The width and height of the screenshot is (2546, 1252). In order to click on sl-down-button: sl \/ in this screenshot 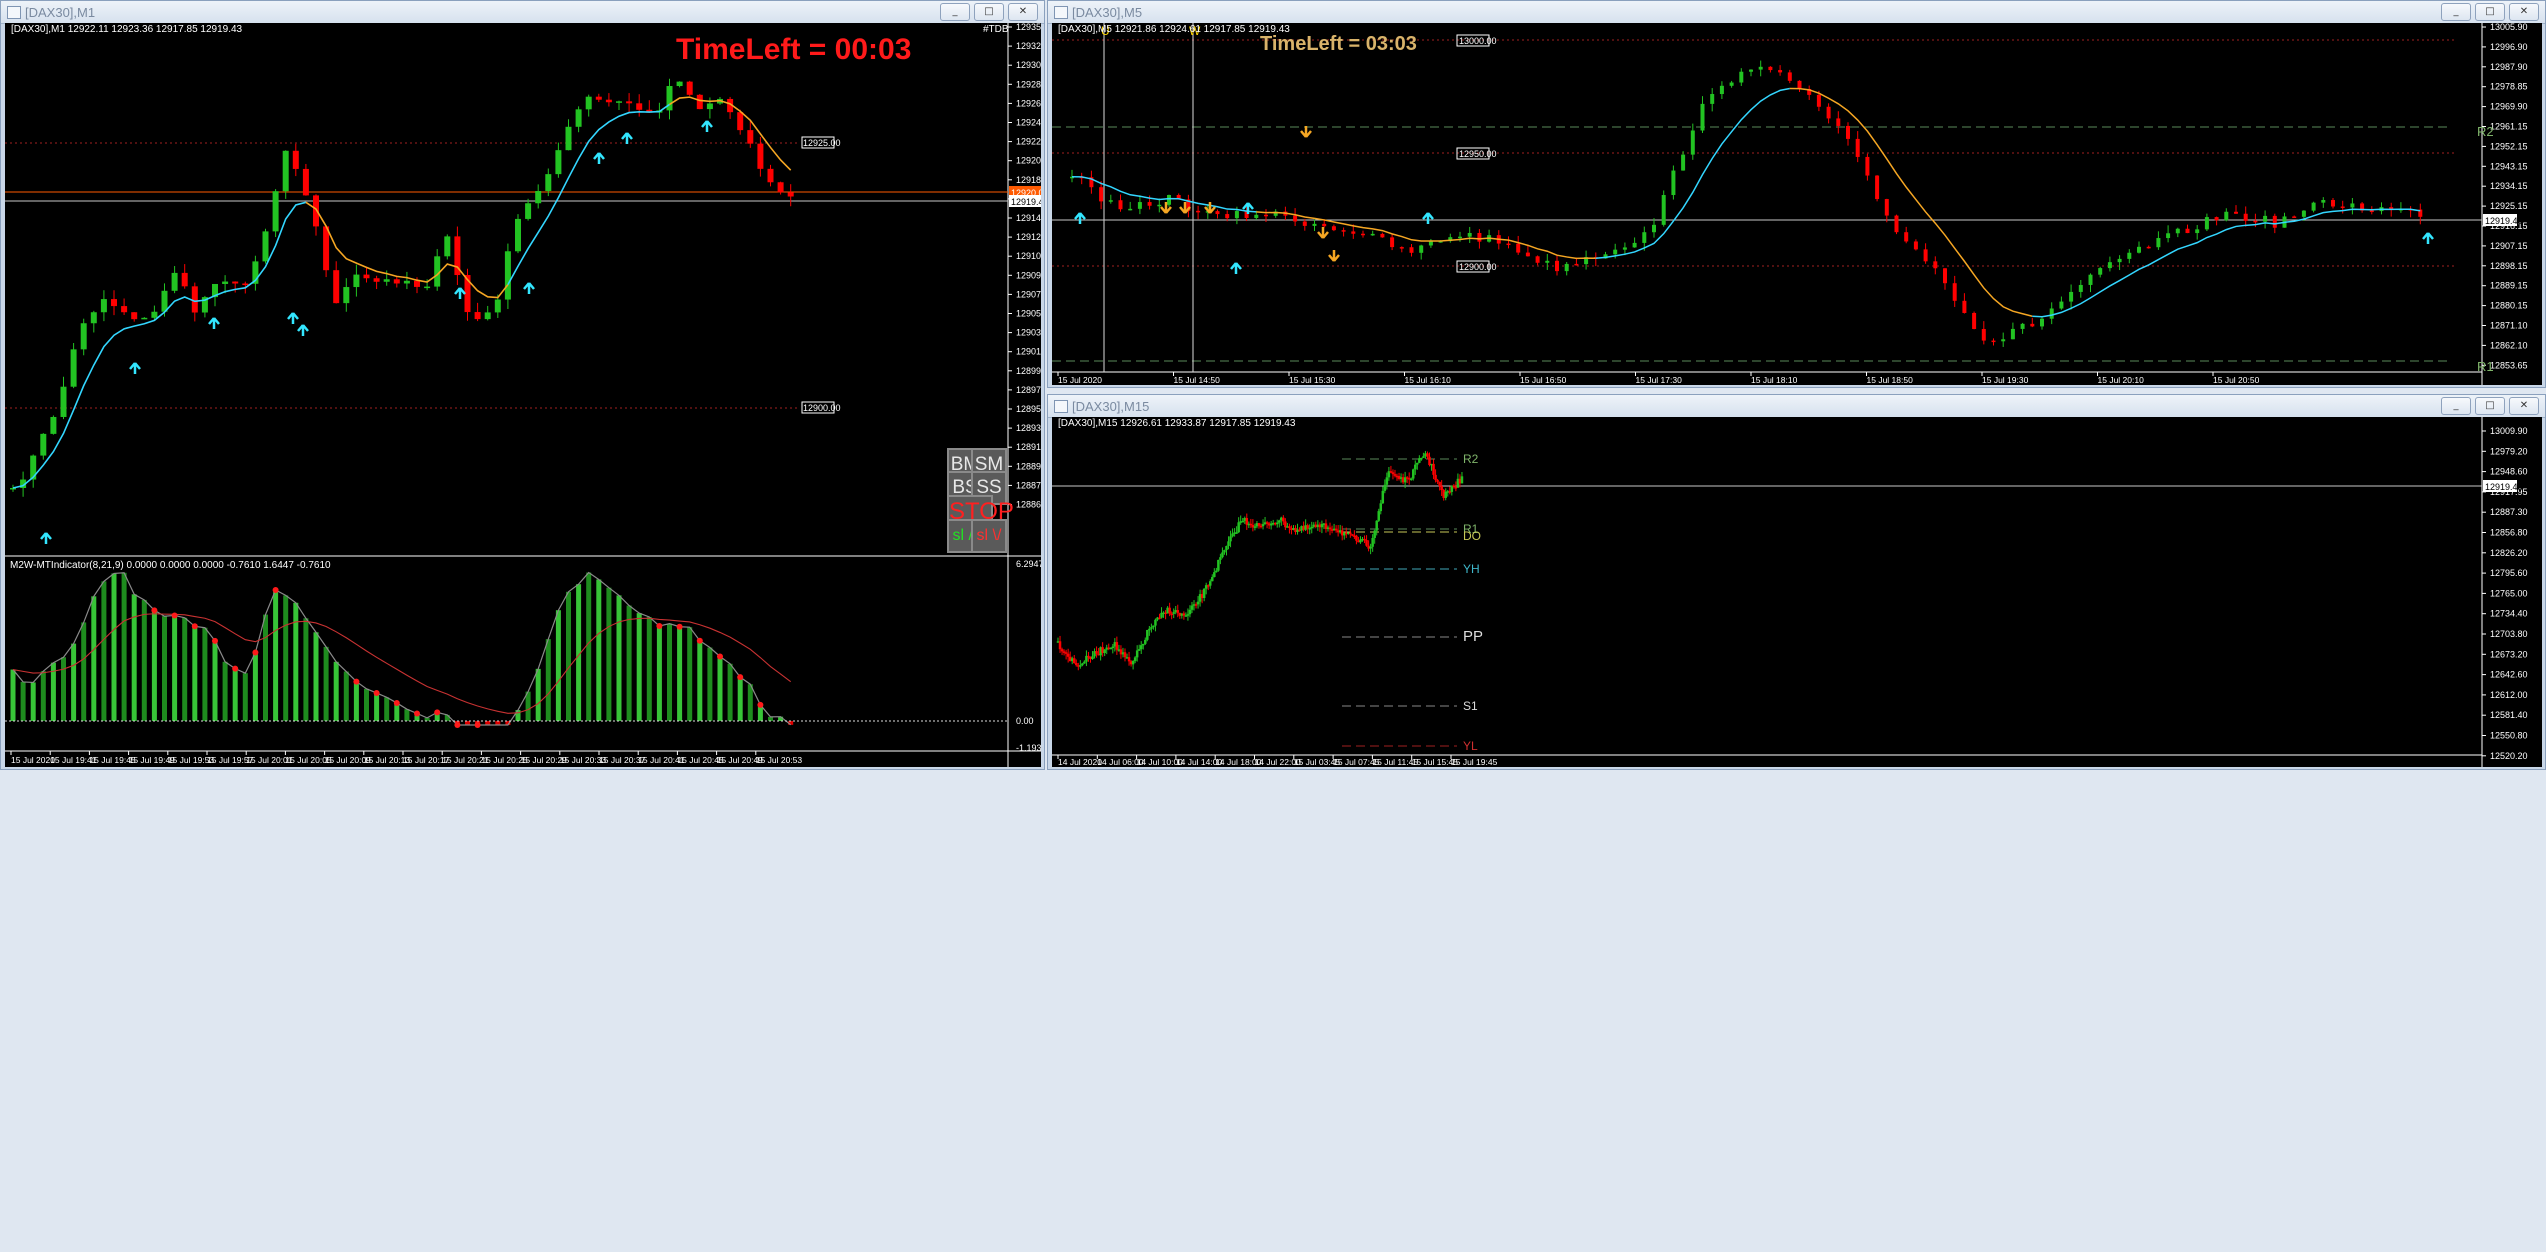, I will do `click(989, 536)`.